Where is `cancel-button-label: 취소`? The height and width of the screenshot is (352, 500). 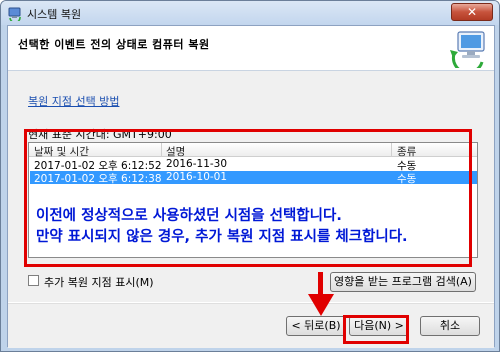
cancel-button-label: 취소 is located at coordinates (450, 325).